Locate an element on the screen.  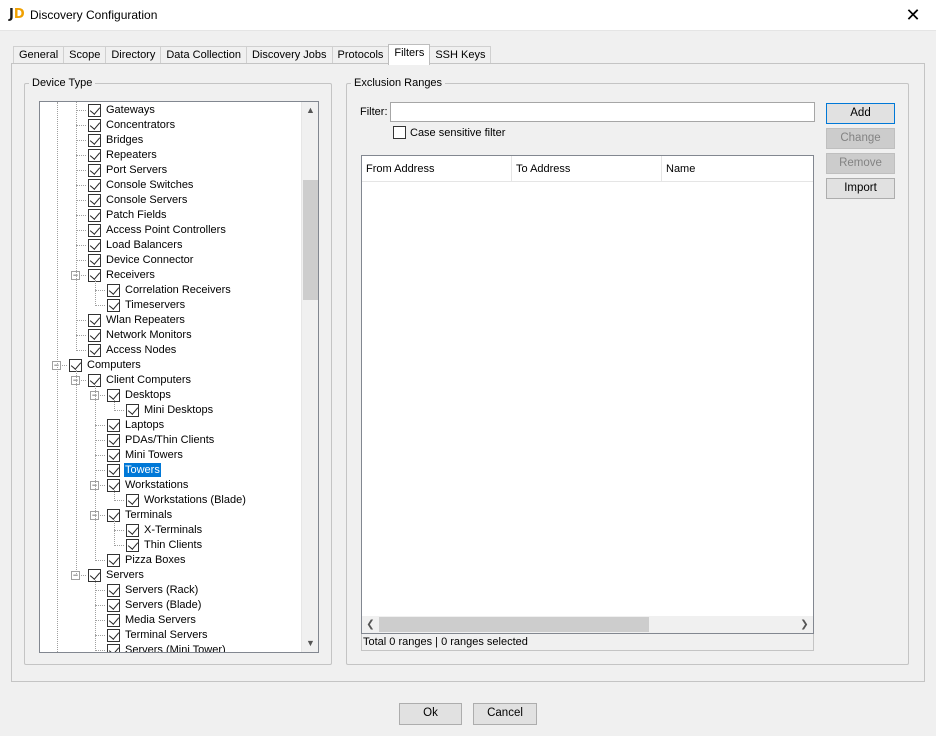
tree-item-mini-desktops: Mini Desktops is located at coordinates (171, 410).